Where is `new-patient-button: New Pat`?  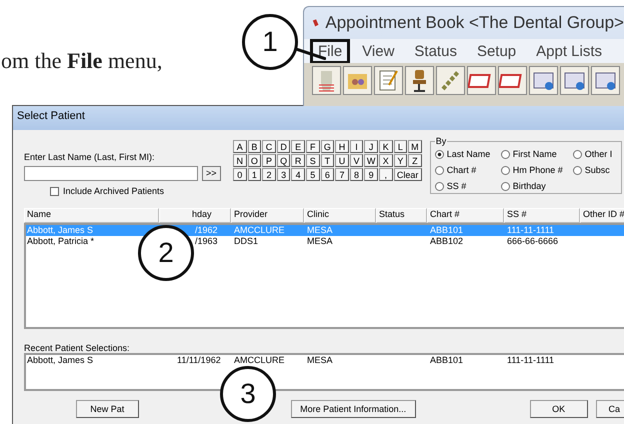
new-patient-button: New Pat is located at coordinates (107, 409).